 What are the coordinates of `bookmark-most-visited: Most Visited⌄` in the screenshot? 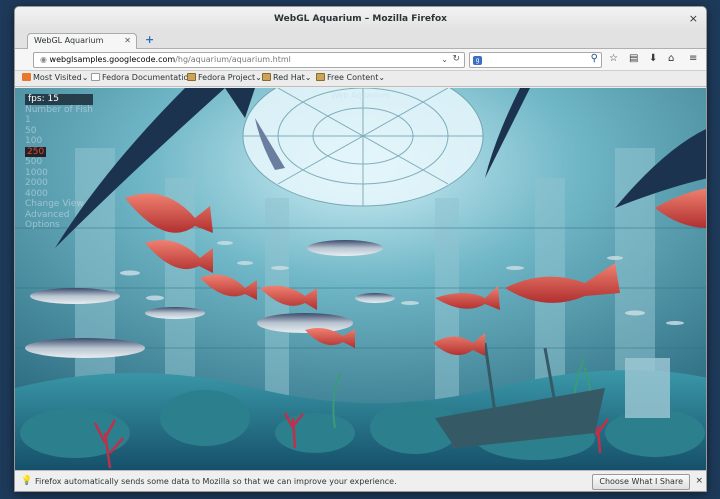 It's located at (55, 77).